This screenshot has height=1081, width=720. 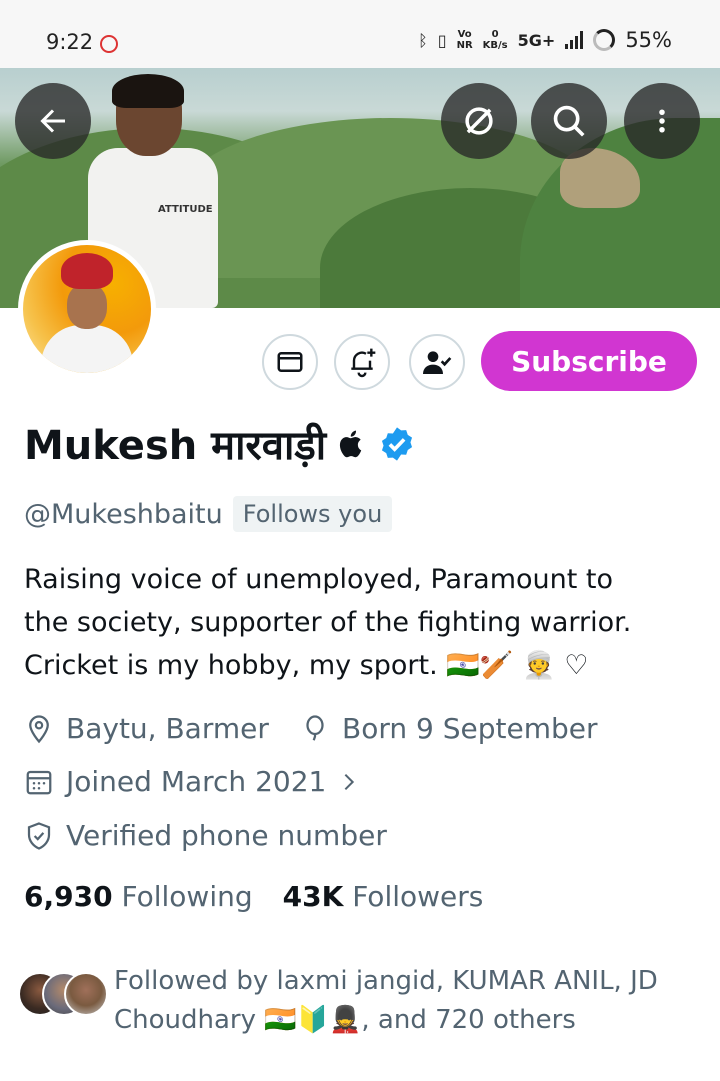 What do you see at coordinates (87, 271) in the screenshot?
I see `avatar-turban` at bounding box center [87, 271].